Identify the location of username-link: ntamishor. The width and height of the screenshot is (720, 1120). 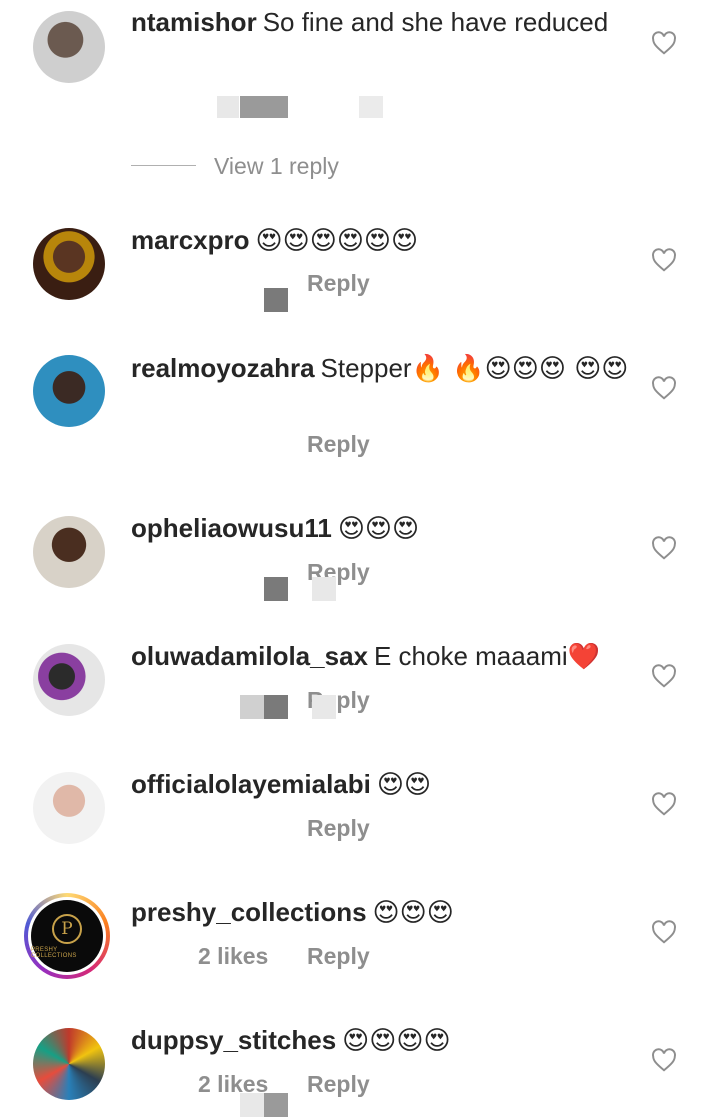
(194, 22).